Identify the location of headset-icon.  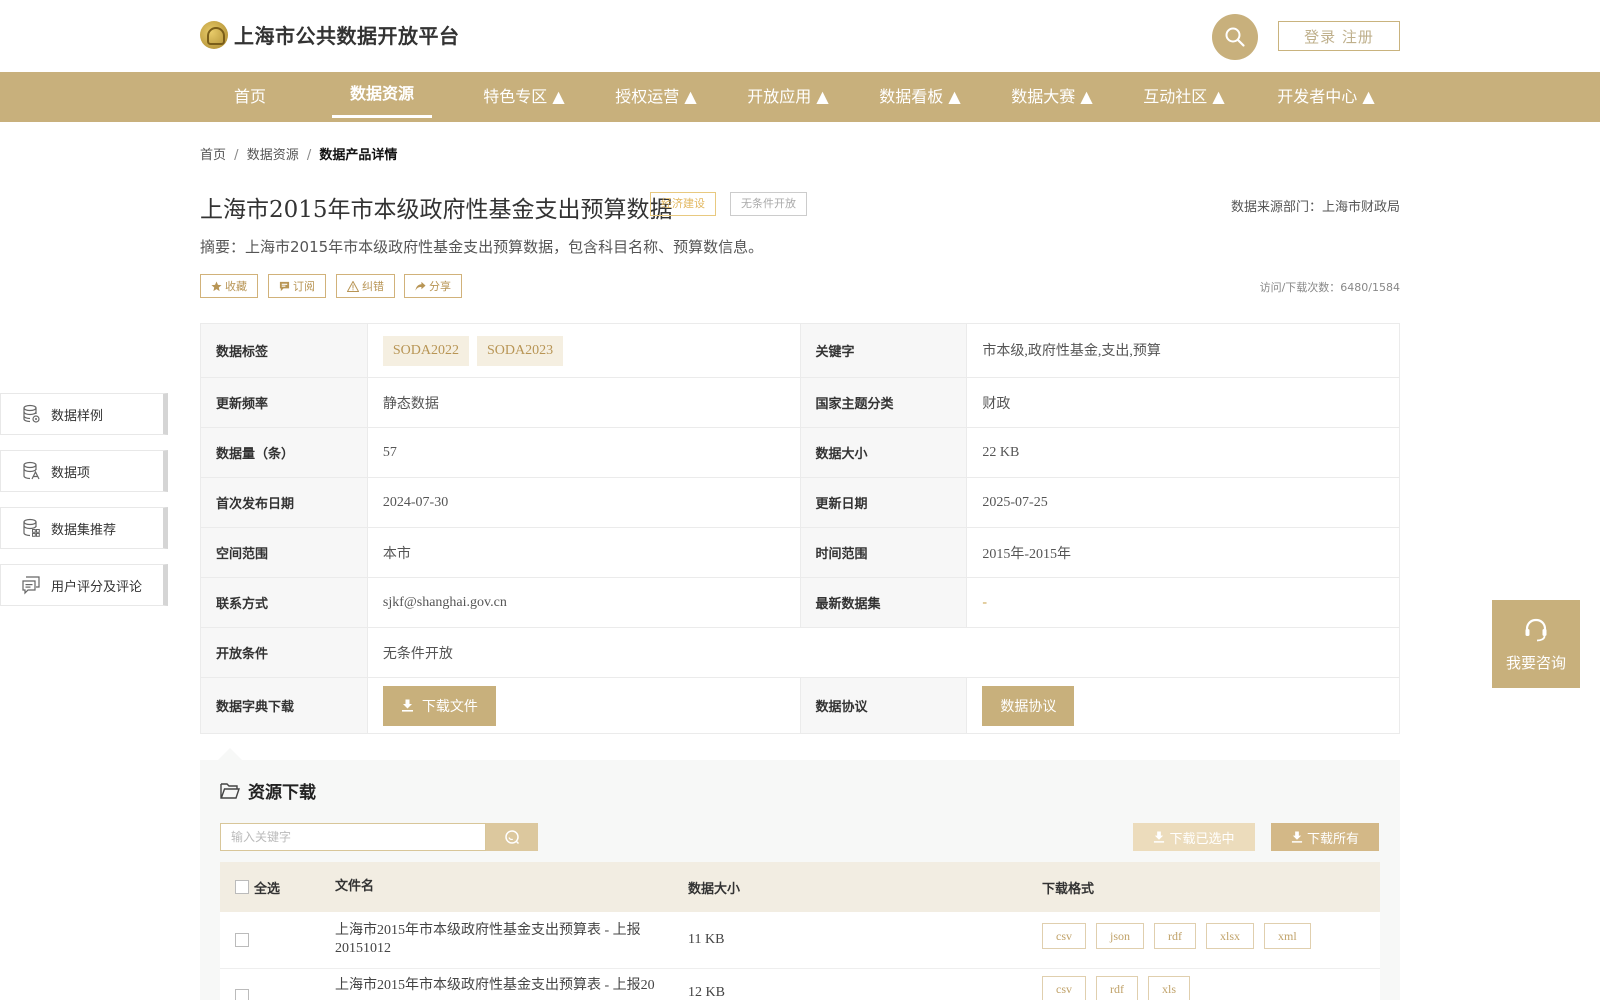
(1536, 629).